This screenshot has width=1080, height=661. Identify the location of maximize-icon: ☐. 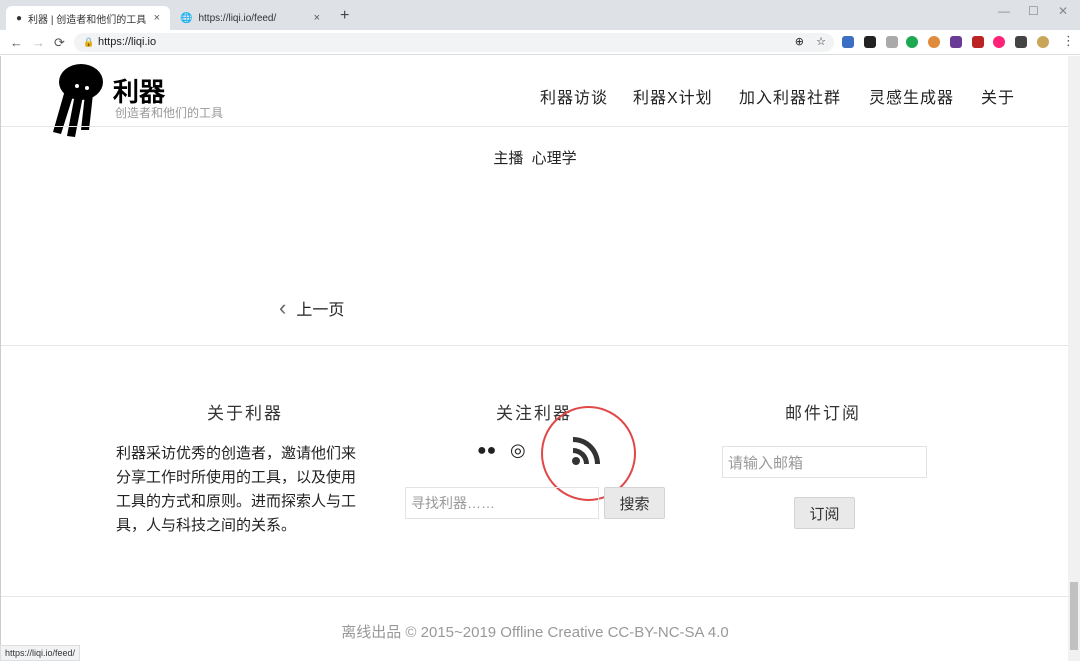
(1033, 11).